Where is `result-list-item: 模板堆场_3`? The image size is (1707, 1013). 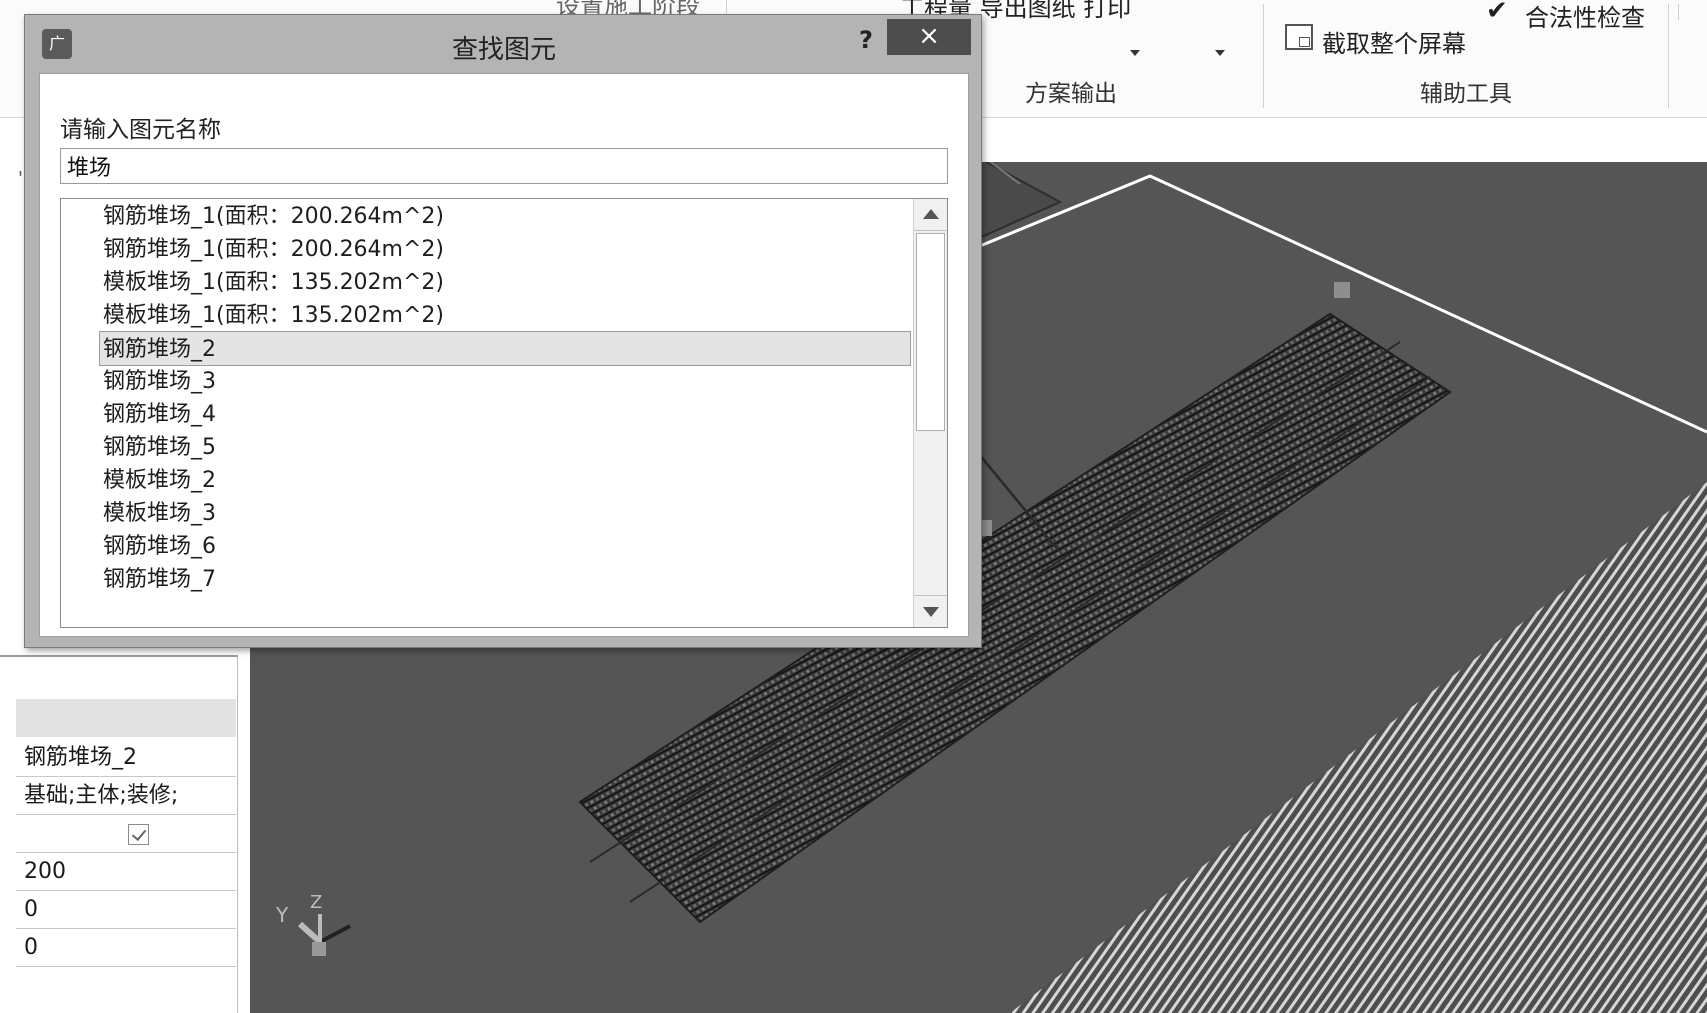 result-list-item: 模板堆场_3 is located at coordinates (486, 513).